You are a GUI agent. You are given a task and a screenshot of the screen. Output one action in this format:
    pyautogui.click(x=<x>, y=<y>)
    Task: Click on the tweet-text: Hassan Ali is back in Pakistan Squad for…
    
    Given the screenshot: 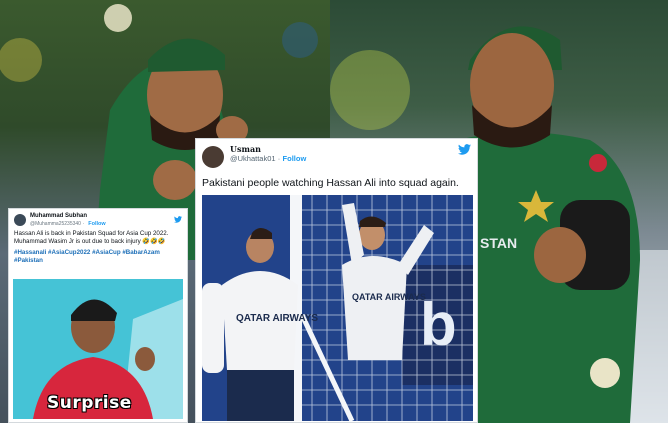 What is the action you would take?
    pyautogui.click(x=91, y=238)
    